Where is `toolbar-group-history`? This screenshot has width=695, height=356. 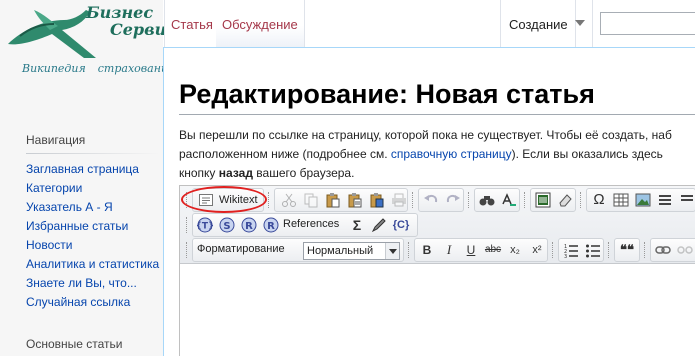
toolbar-group-history is located at coordinates (441, 200).